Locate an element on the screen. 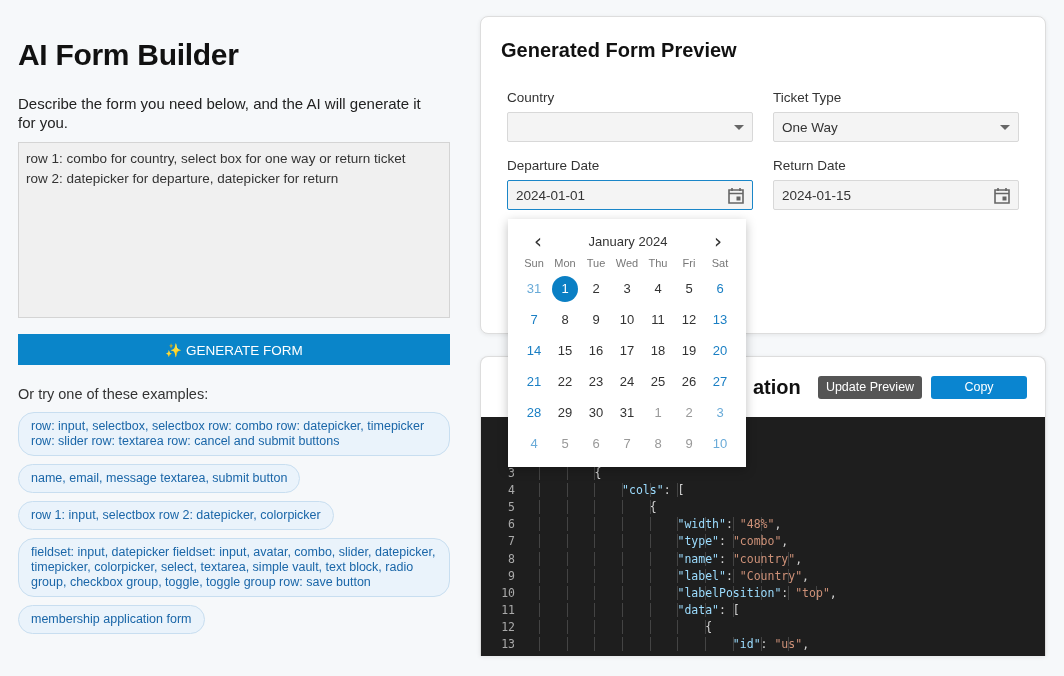 The height and width of the screenshot is (676, 1064). date-field: 2024-01-15 is located at coordinates (896, 195).